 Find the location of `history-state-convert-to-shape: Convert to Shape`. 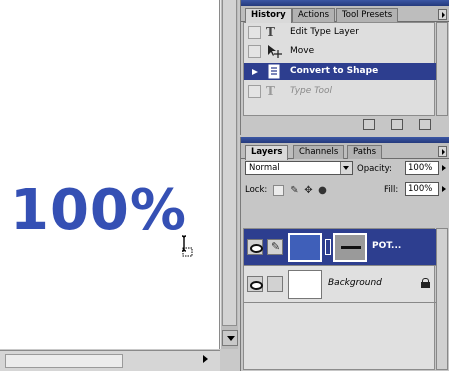

history-state-convert-to-shape: Convert to Shape is located at coordinates (340, 71).